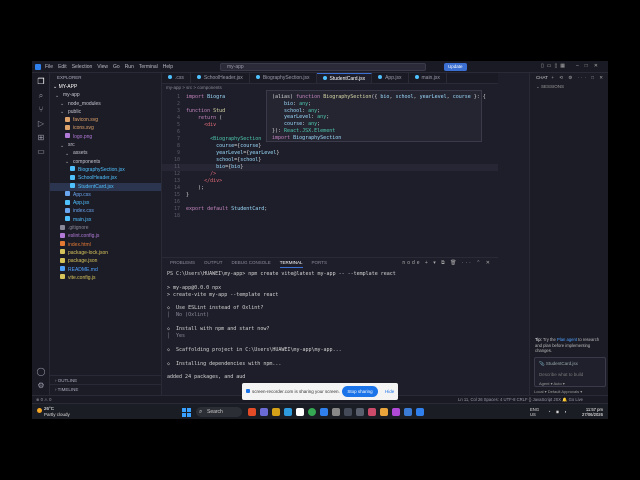 The image size is (640, 480). What do you see at coordinates (105, 87) in the screenshot?
I see `workspace-root: ⌄ MY-APP` at bounding box center [105, 87].